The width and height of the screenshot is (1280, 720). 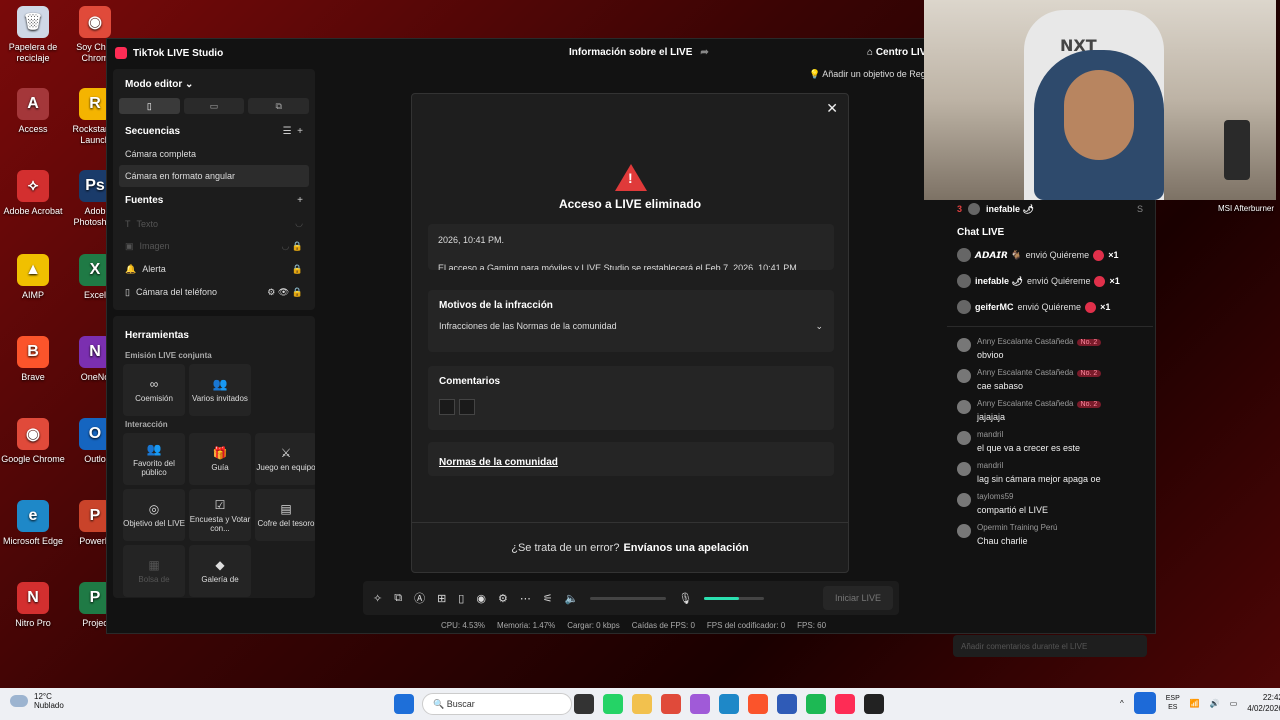 What do you see at coordinates (214, 292) in the screenshot?
I see `source-phone-camera: ▯ Cámara del teléfono ⚙ 👁 🔒` at bounding box center [214, 292].